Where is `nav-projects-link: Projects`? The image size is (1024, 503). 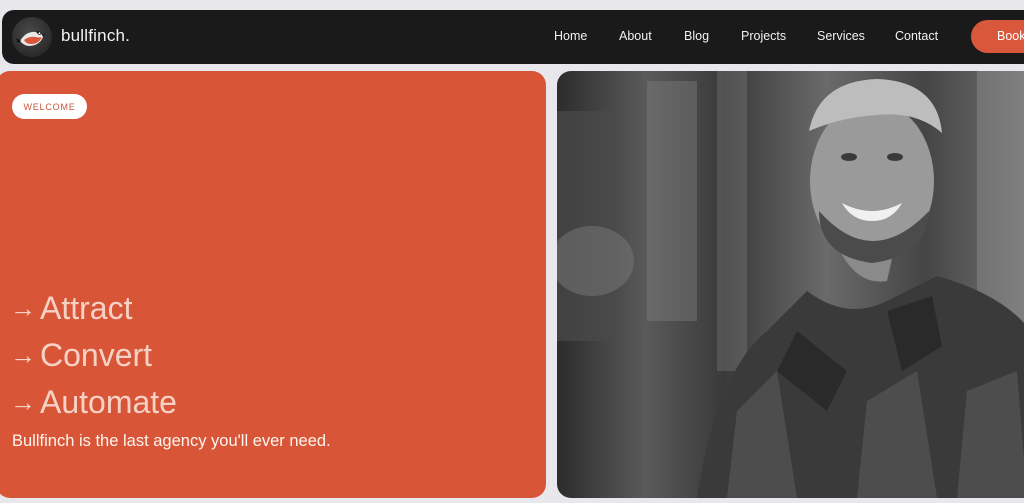 nav-projects-link: Projects is located at coordinates (763, 36).